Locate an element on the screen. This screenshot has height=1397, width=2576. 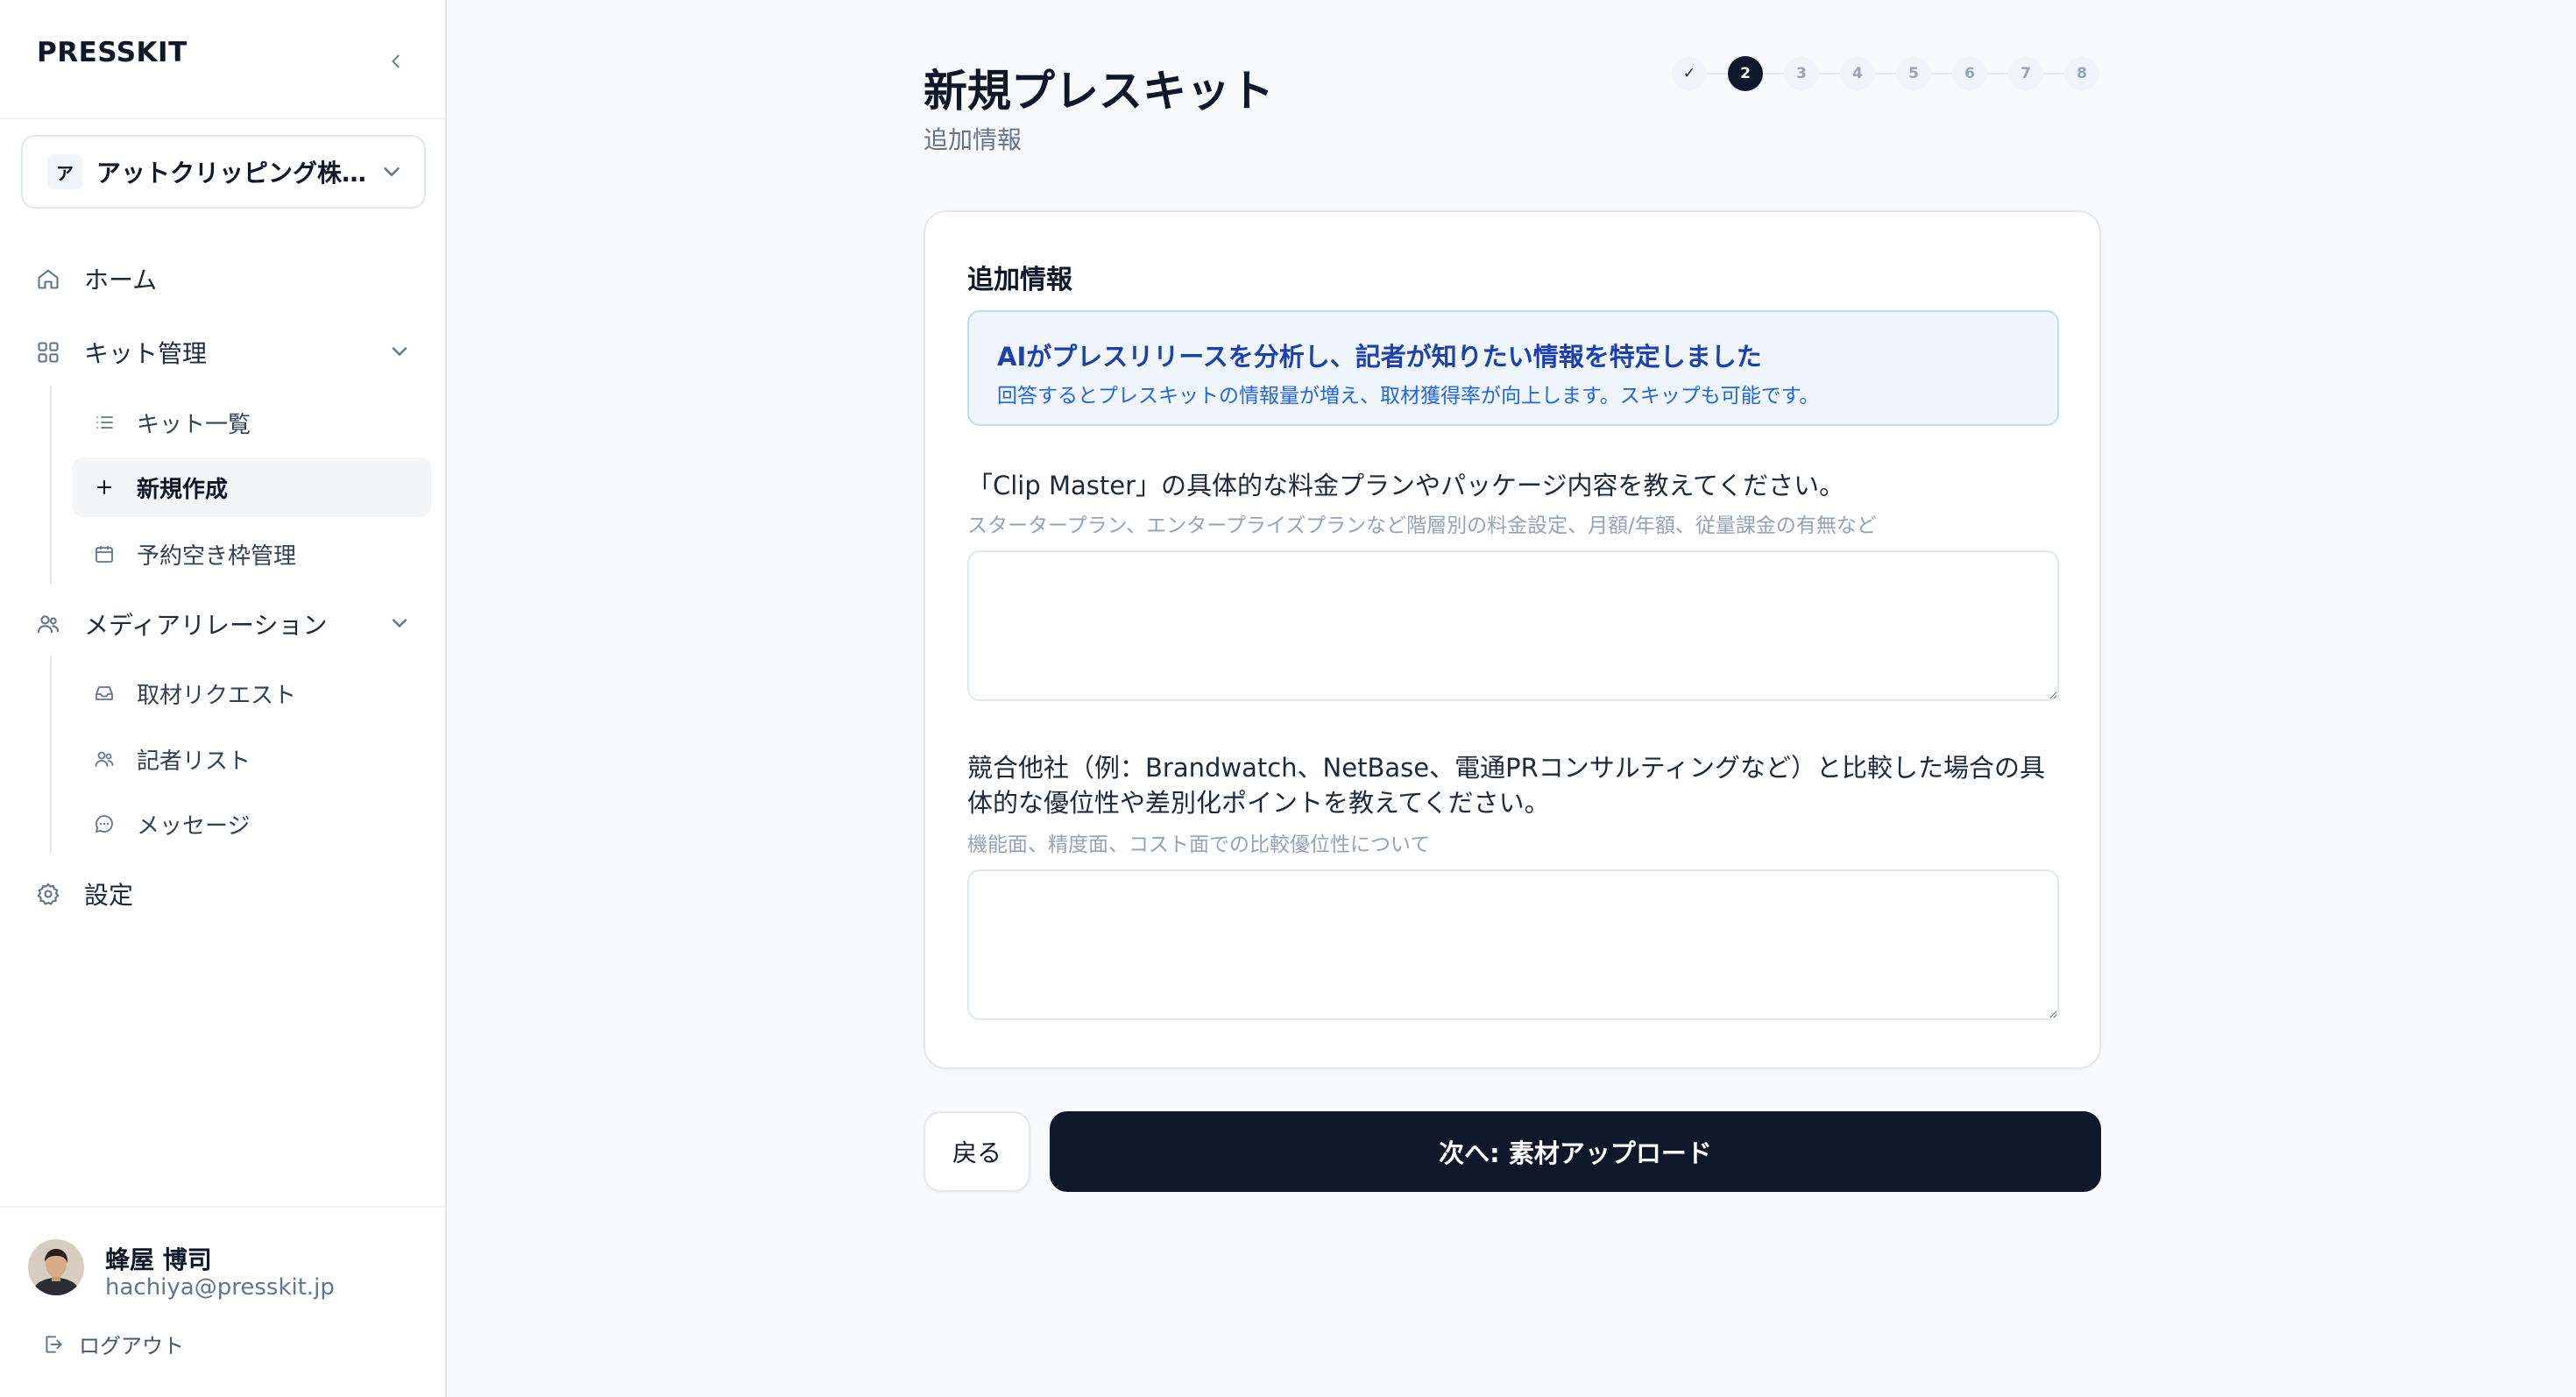
step-5: 5 is located at coordinates (1913, 74).